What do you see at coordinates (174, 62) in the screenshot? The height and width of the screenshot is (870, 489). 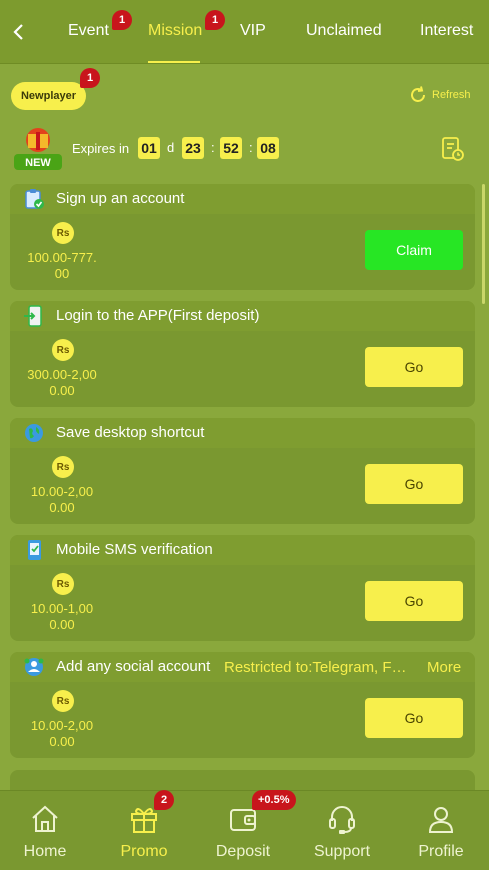 I see `active-tab-indicator` at bounding box center [174, 62].